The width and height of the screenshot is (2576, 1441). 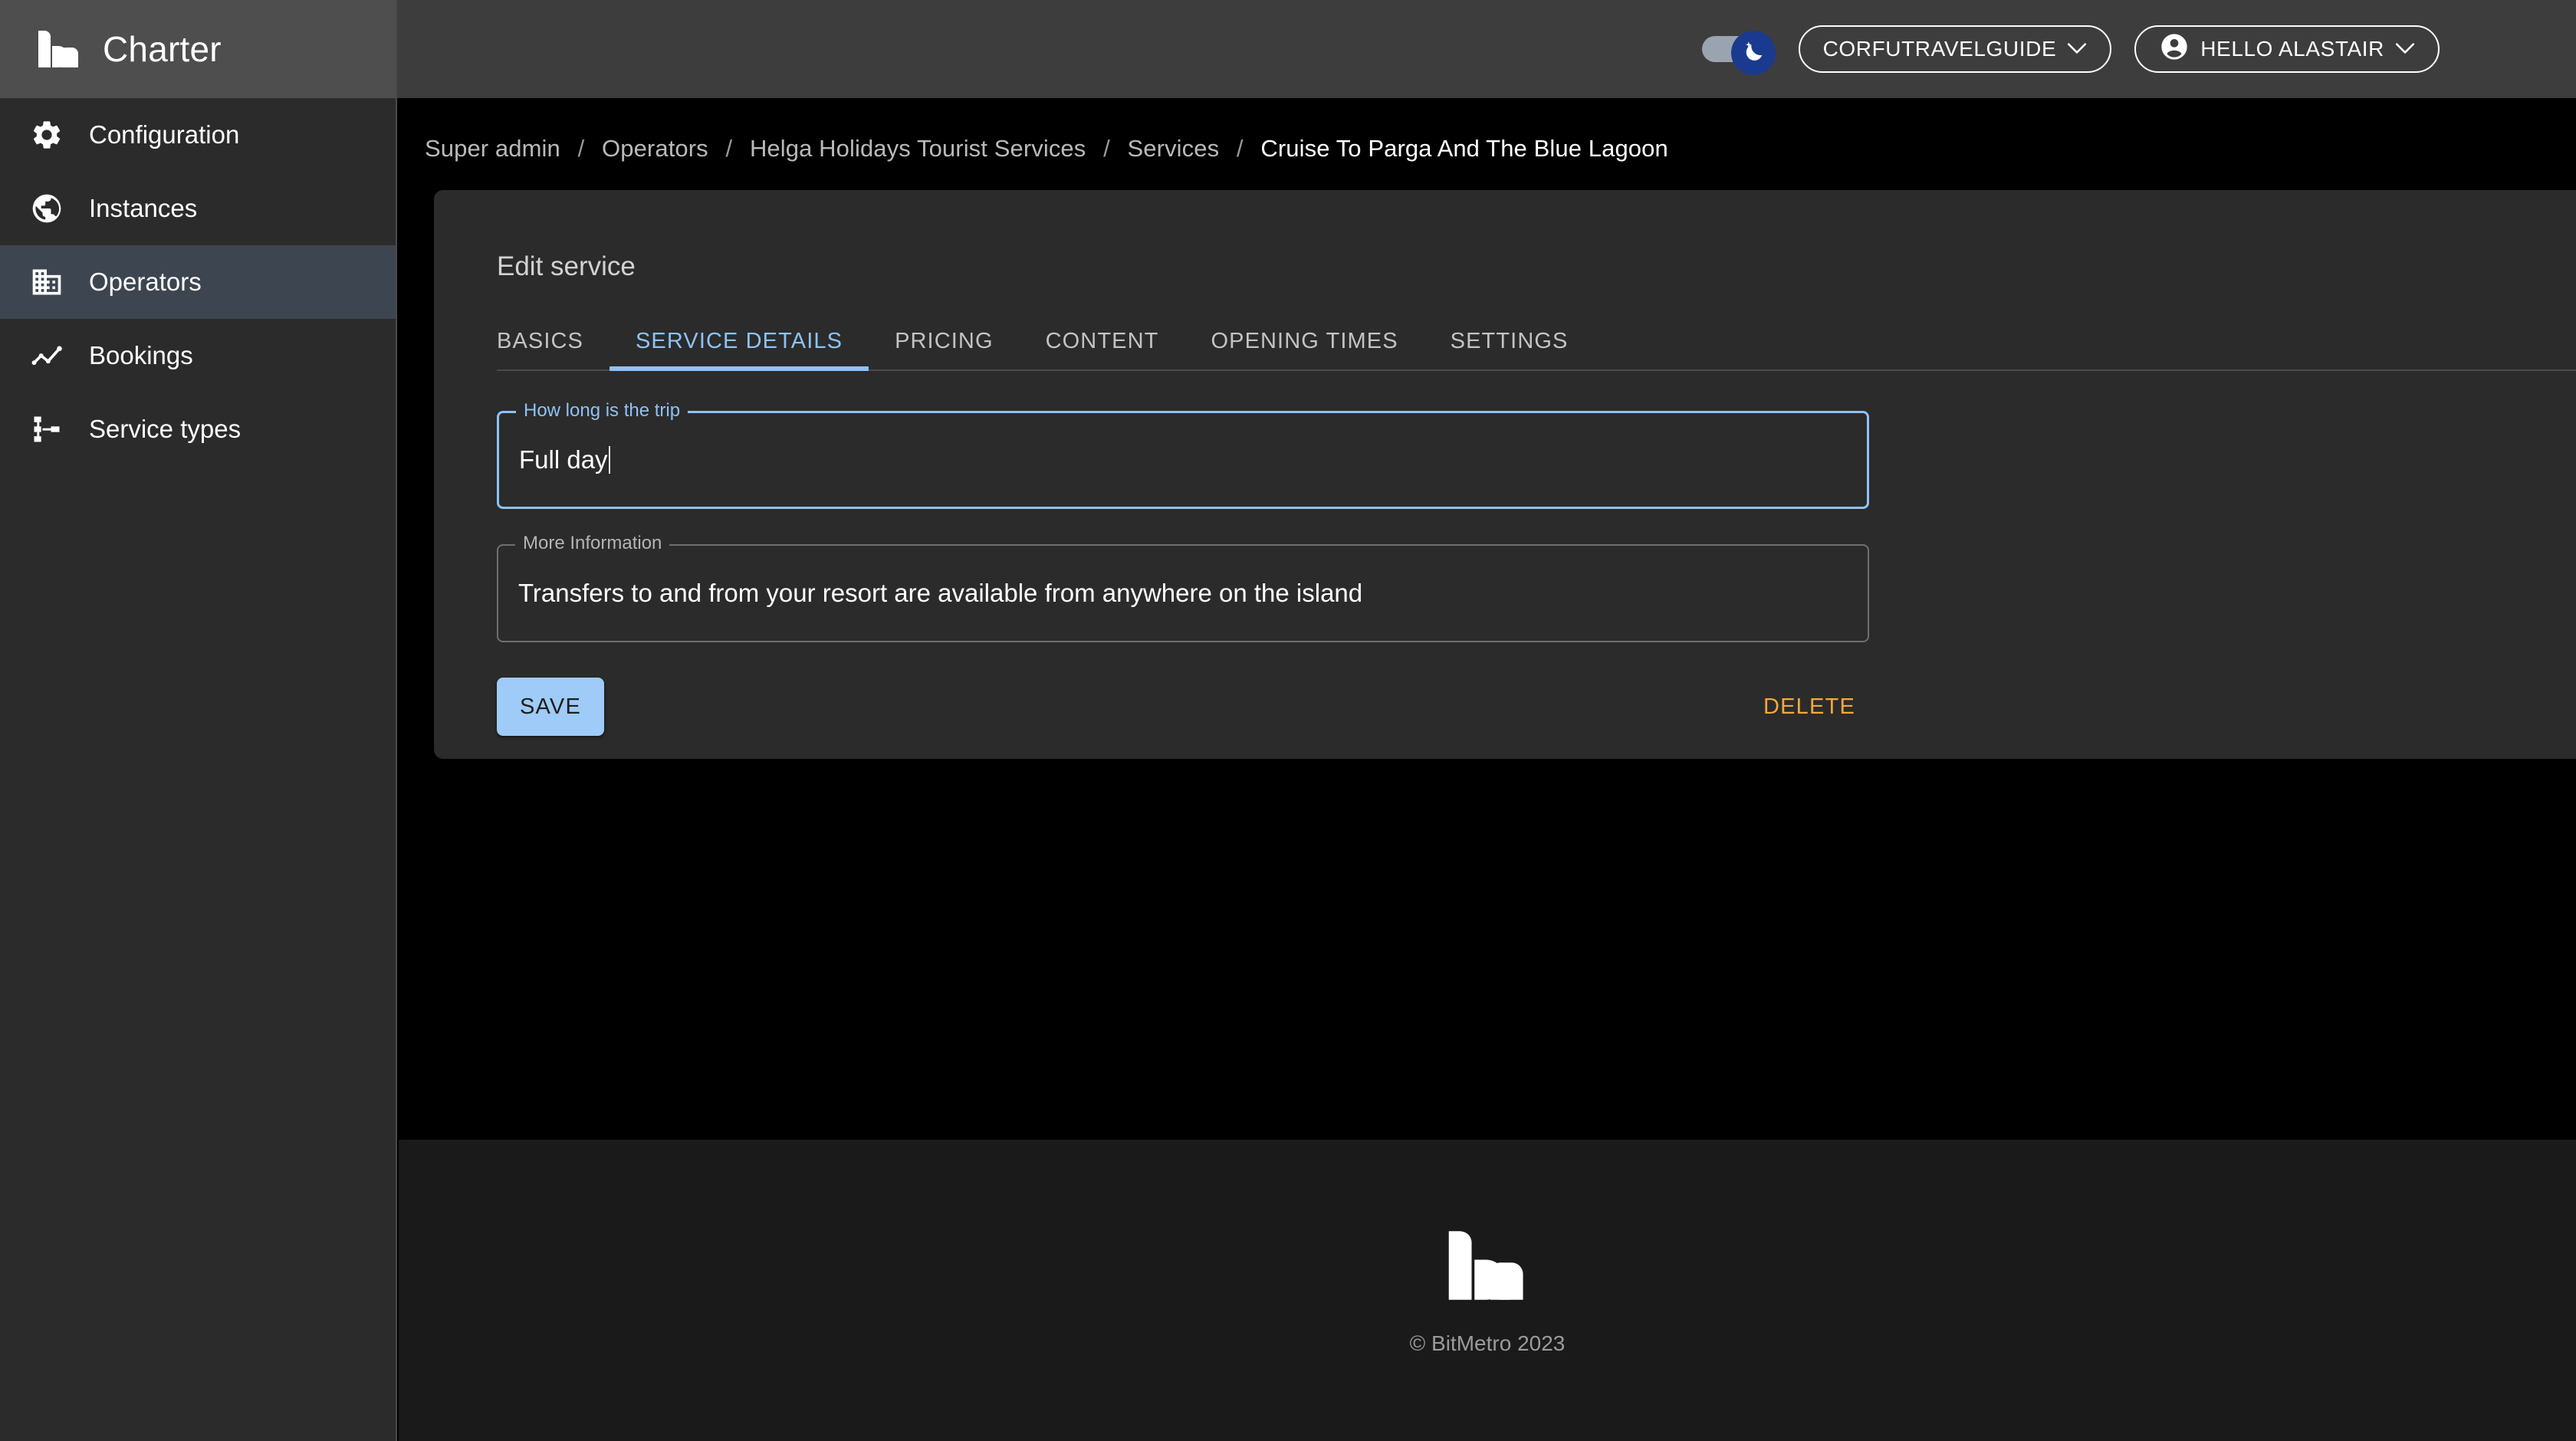 I want to click on breadcrumb-item: Operators, so click(x=655, y=149).